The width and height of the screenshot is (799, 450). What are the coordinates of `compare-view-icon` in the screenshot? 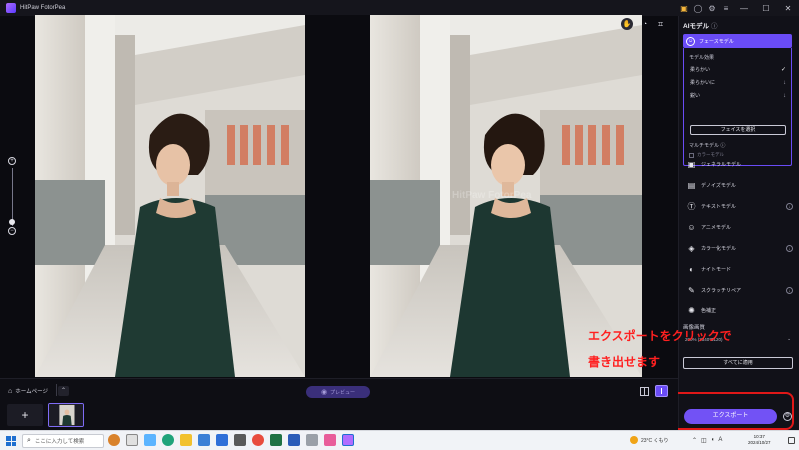 It's located at (661, 391).